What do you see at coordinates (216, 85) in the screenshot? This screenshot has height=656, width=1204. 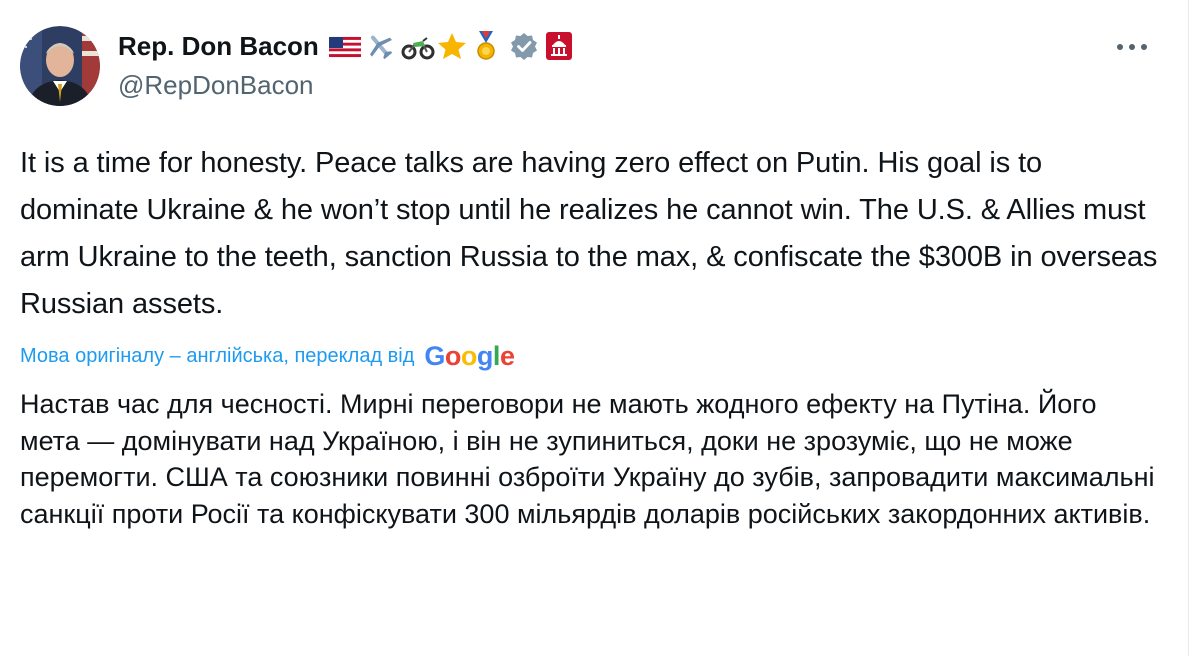 I see `author-handle: @RepDonBacon` at bounding box center [216, 85].